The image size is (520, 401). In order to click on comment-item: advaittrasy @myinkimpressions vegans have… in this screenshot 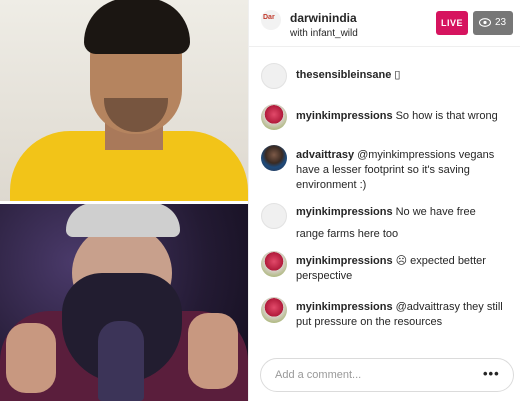, I will do `click(387, 168)`.